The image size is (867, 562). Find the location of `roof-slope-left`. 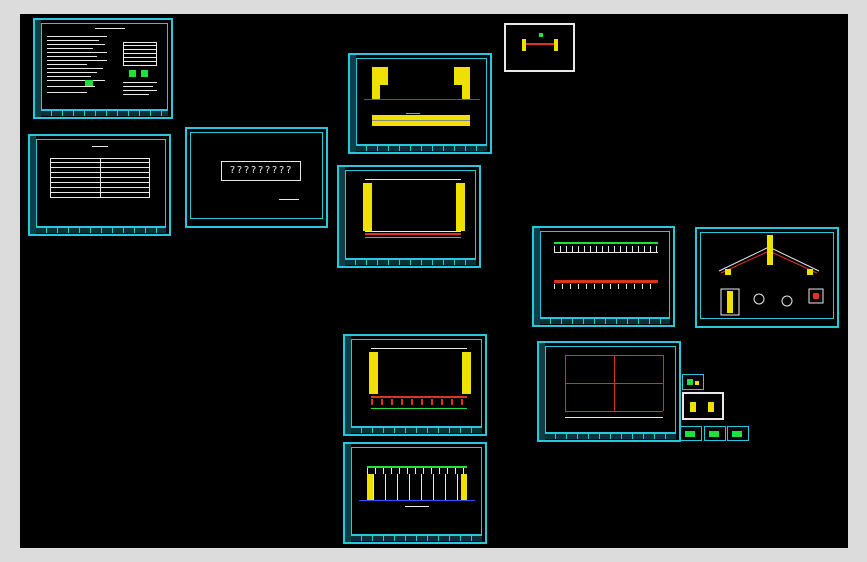

roof-slope-left is located at coordinates (744, 259).